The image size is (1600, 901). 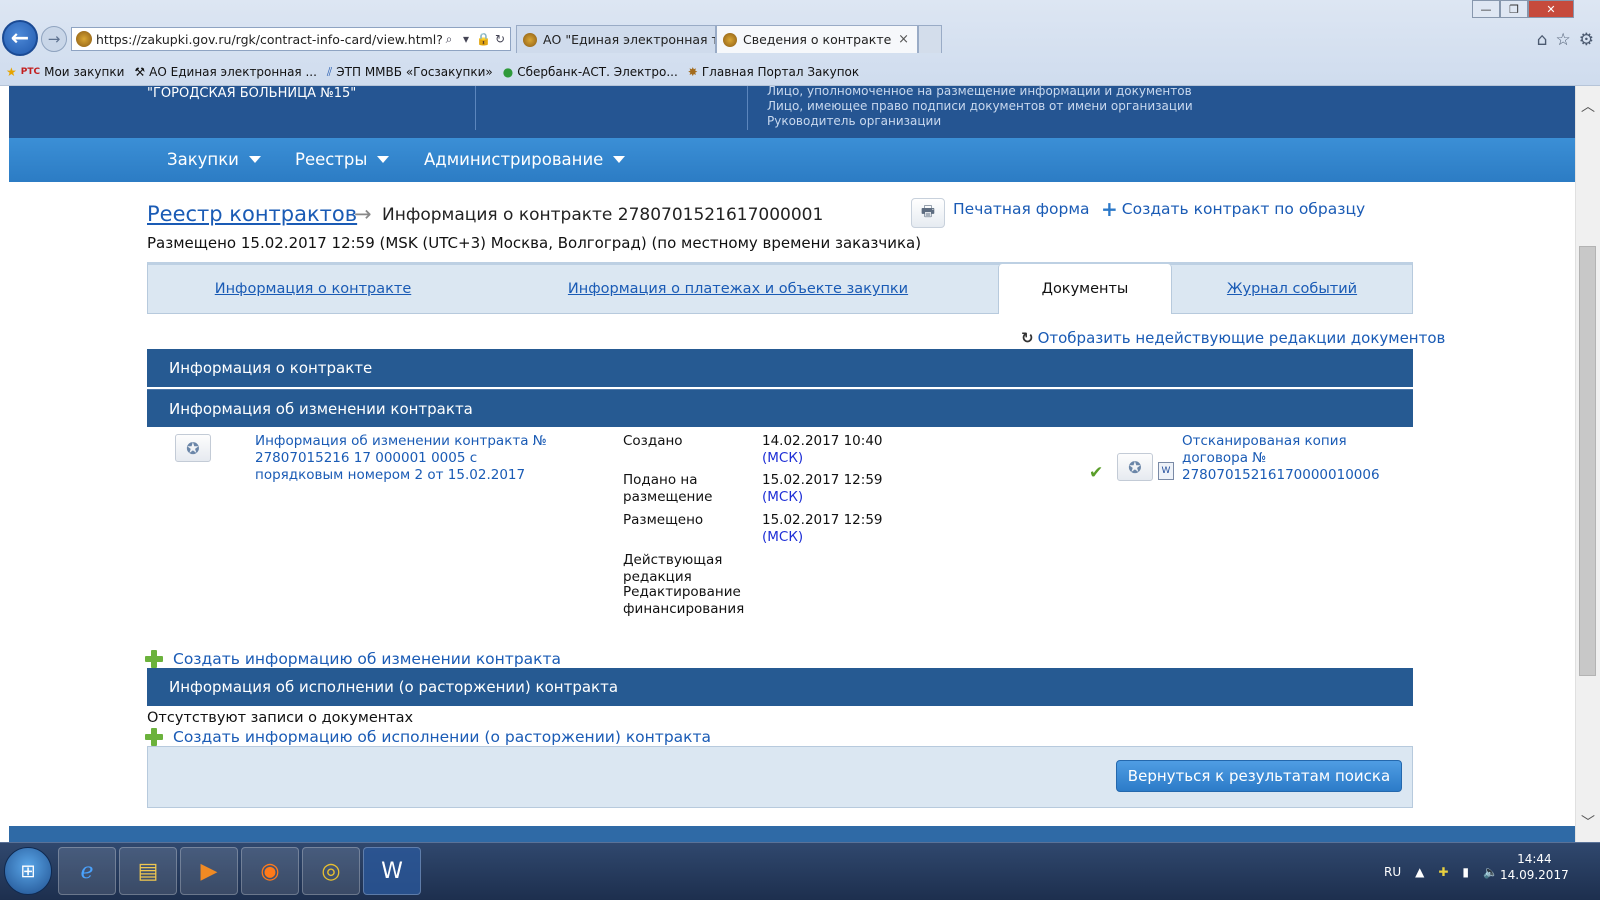 What do you see at coordinates (1587, 461) in the screenshot?
I see `scrollbar-thumb` at bounding box center [1587, 461].